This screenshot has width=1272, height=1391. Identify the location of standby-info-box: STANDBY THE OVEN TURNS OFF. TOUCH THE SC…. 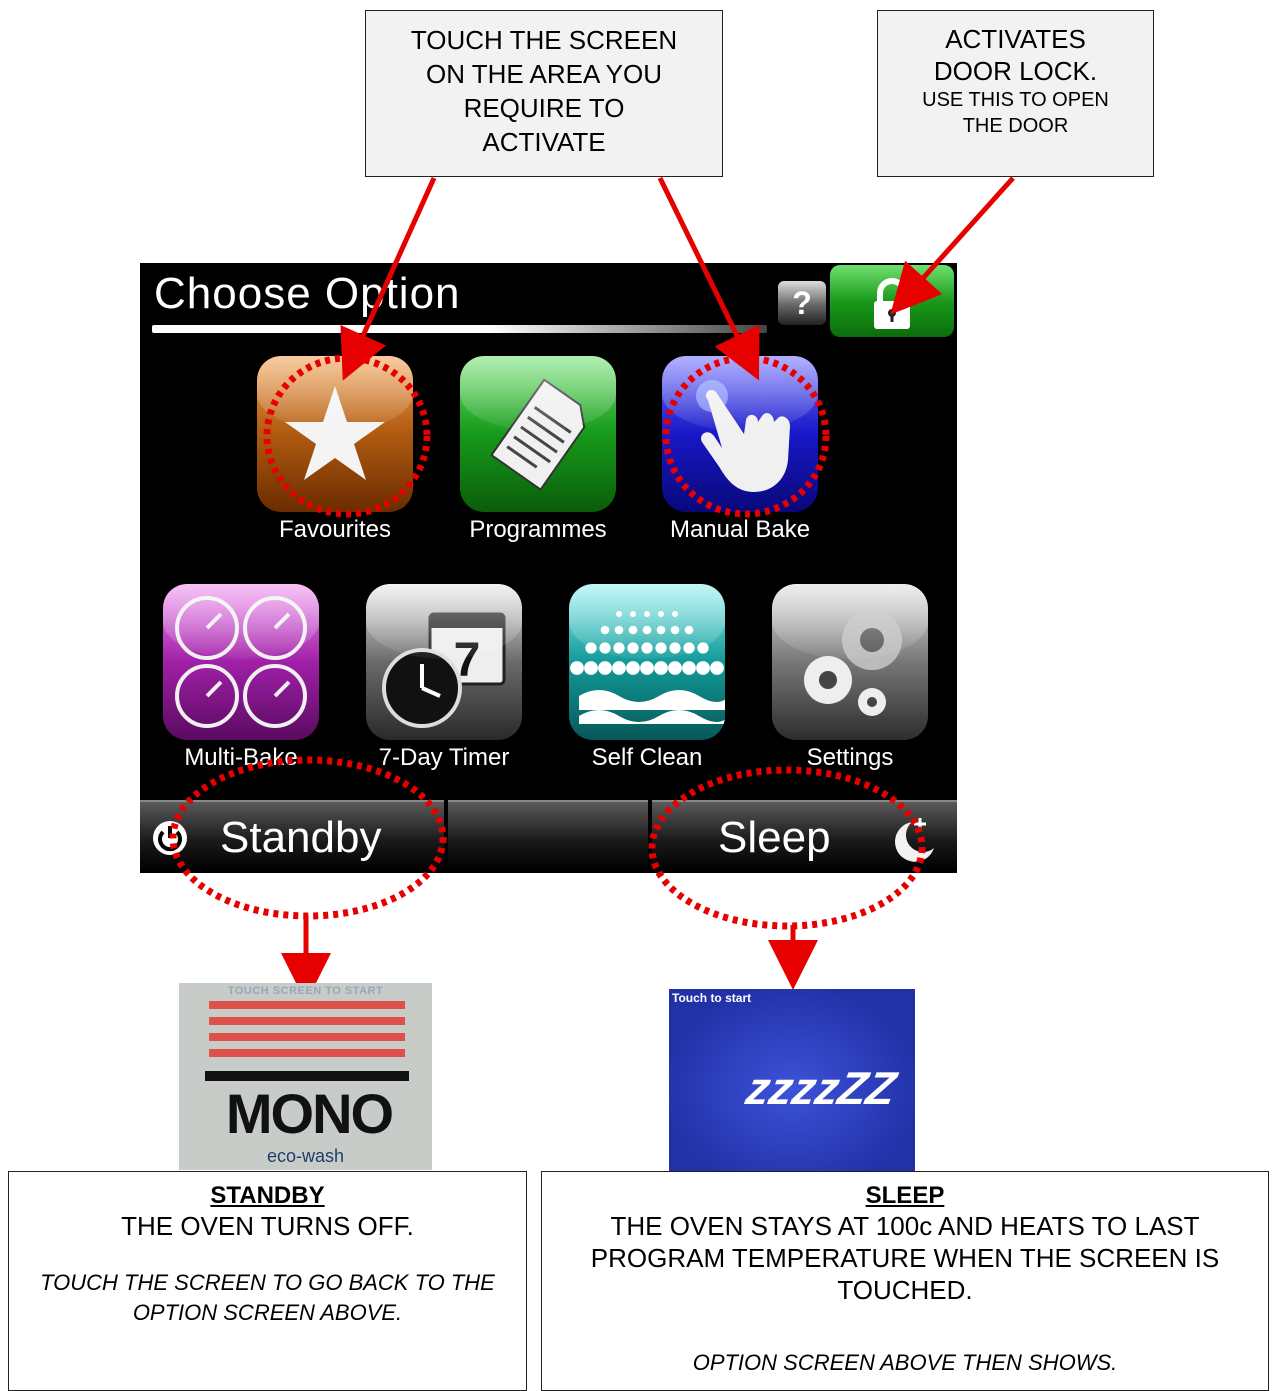
(267, 1281).